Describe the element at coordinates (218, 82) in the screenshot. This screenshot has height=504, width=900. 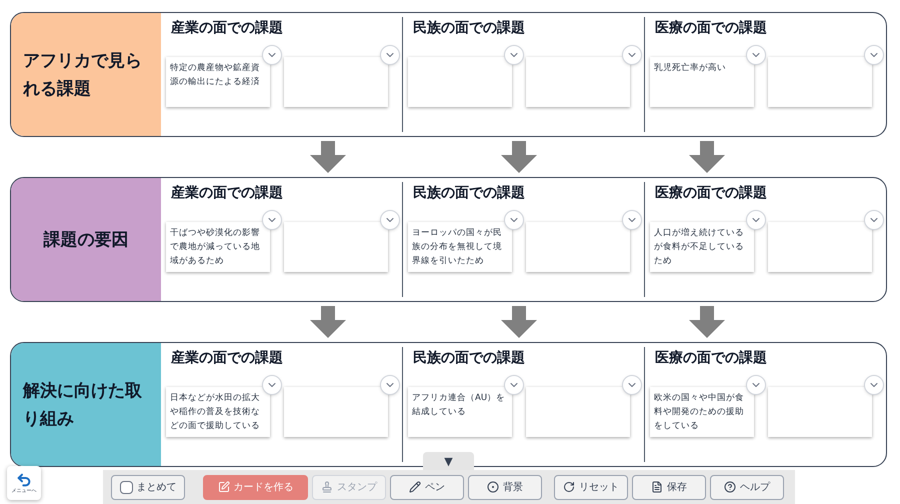
I see `note-card: 特定の農産物や鉱産資源の輸出にたよる経済` at that location.